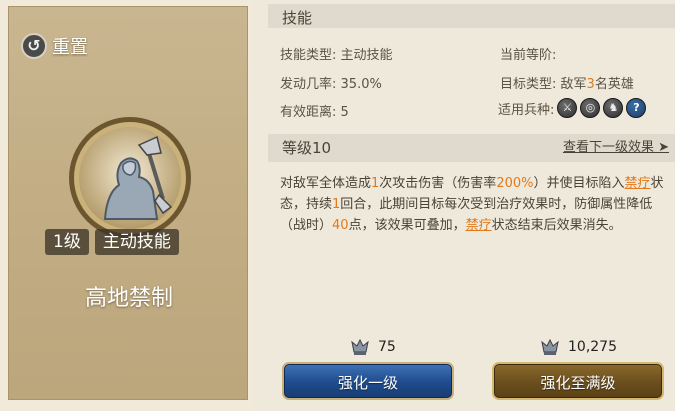 The width and height of the screenshot is (675, 411). I want to click on skill-type-tag: 主动技能, so click(136, 242).